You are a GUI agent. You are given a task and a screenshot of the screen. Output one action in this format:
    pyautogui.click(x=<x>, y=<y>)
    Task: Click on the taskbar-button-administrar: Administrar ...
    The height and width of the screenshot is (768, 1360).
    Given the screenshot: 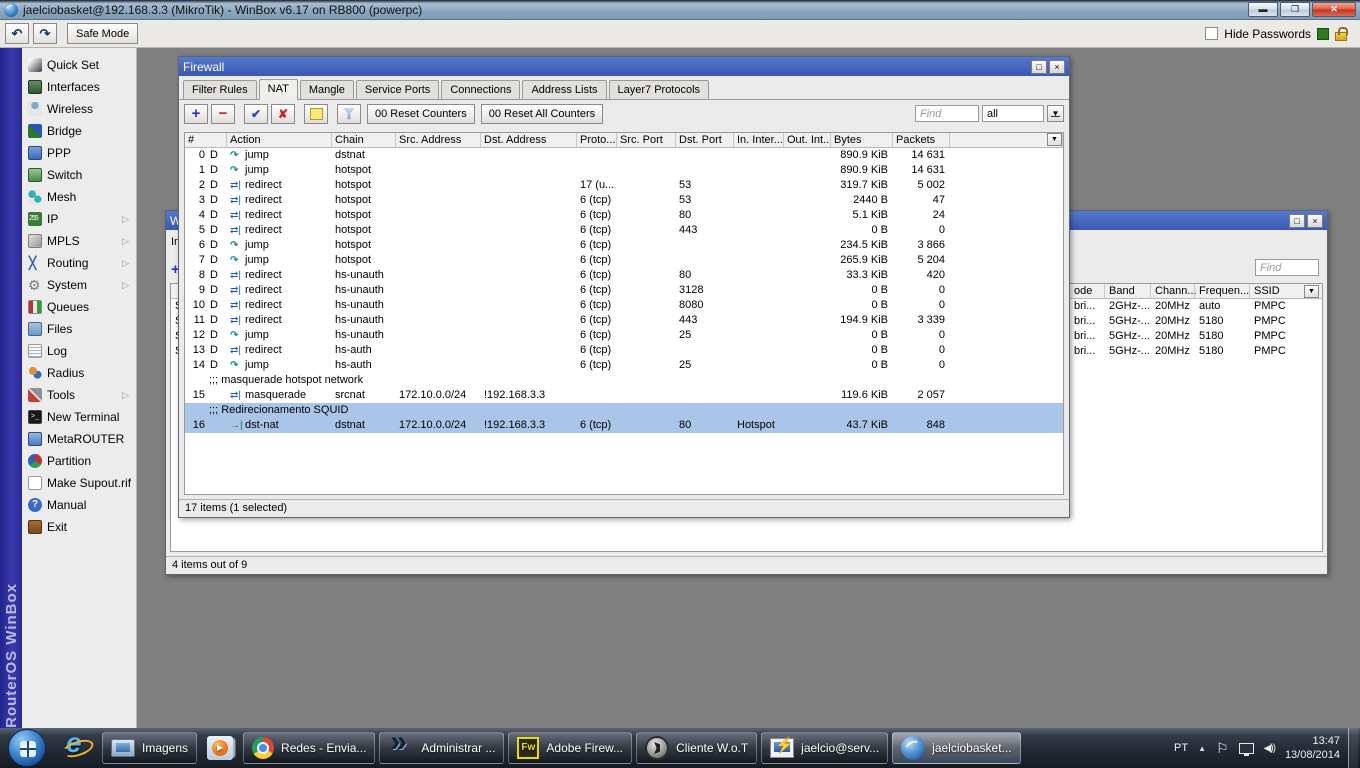 What is the action you would take?
    pyautogui.click(x=442, y=748)
    